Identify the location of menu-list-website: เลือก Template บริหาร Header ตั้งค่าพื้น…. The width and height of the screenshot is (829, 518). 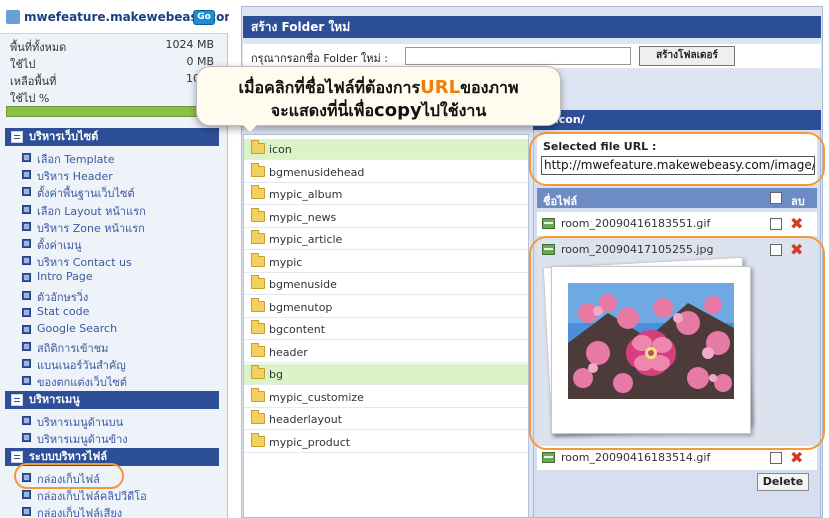
(122, 269).